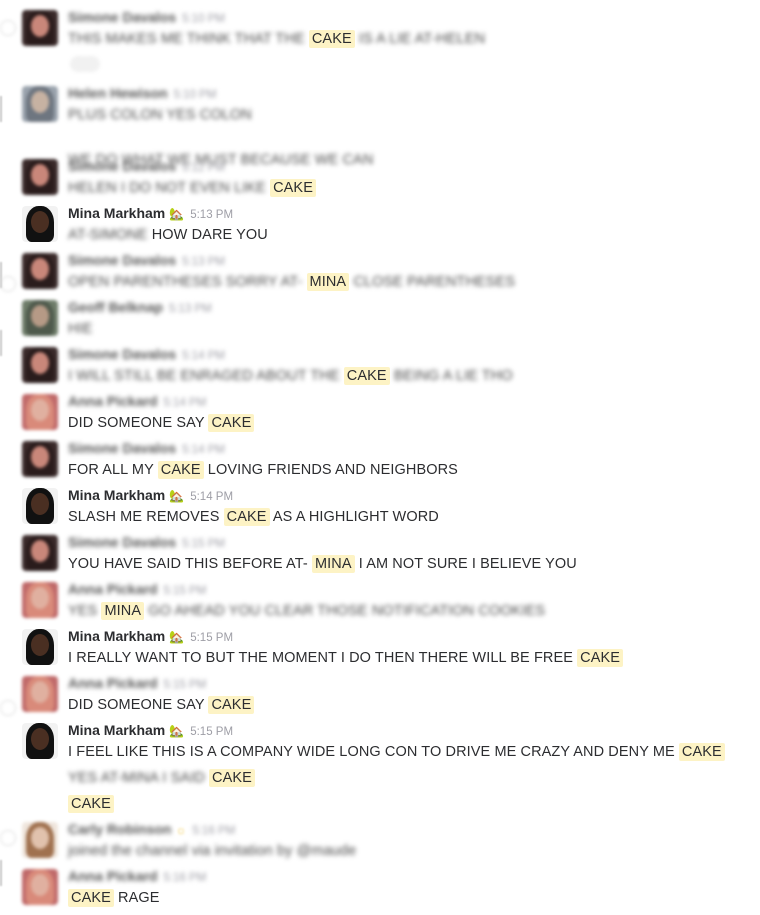  I want to click on text-segment: AS A HIGHLIGHT WORD, so click(355, 517).